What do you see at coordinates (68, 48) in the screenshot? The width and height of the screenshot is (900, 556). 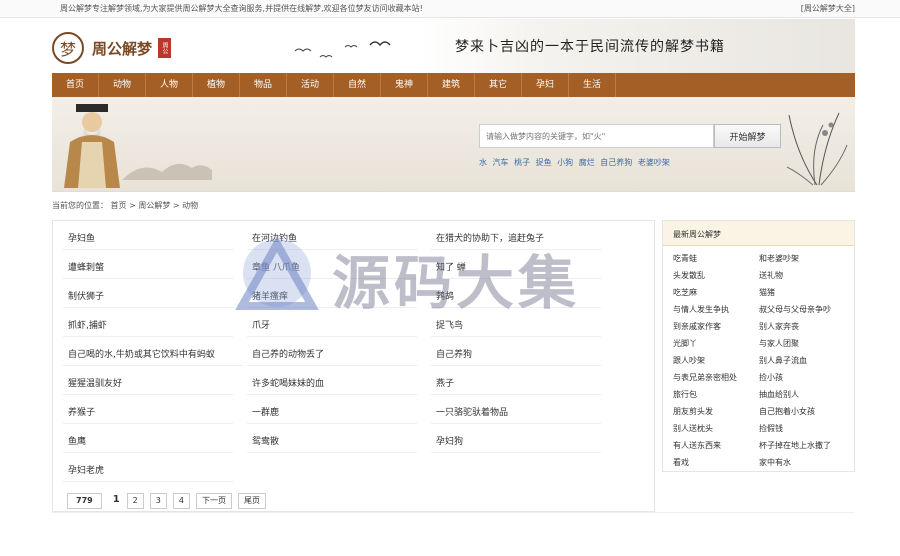 I see `logo-icon: 梦` at bounding box center [68, 48].